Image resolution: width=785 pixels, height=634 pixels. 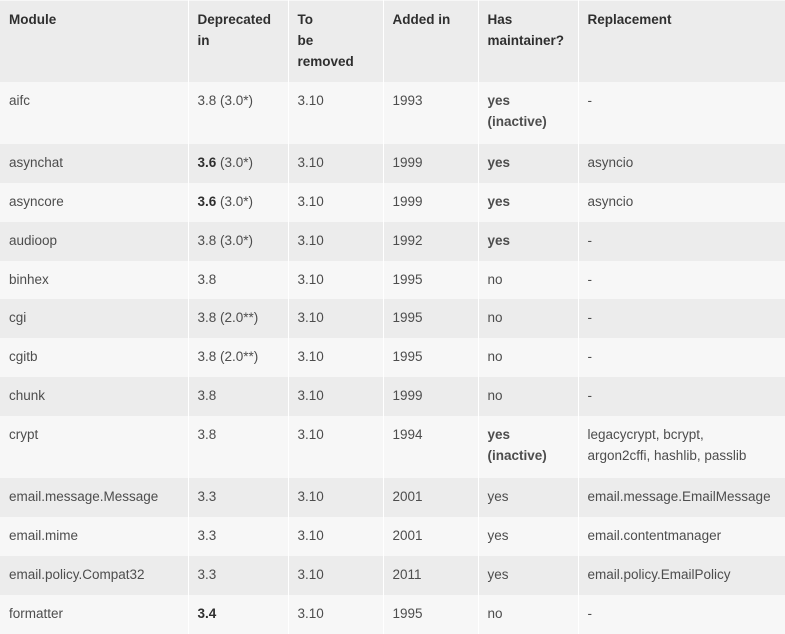 I want to click on column-header-added-in: Added in, so click(x=431, y=41).